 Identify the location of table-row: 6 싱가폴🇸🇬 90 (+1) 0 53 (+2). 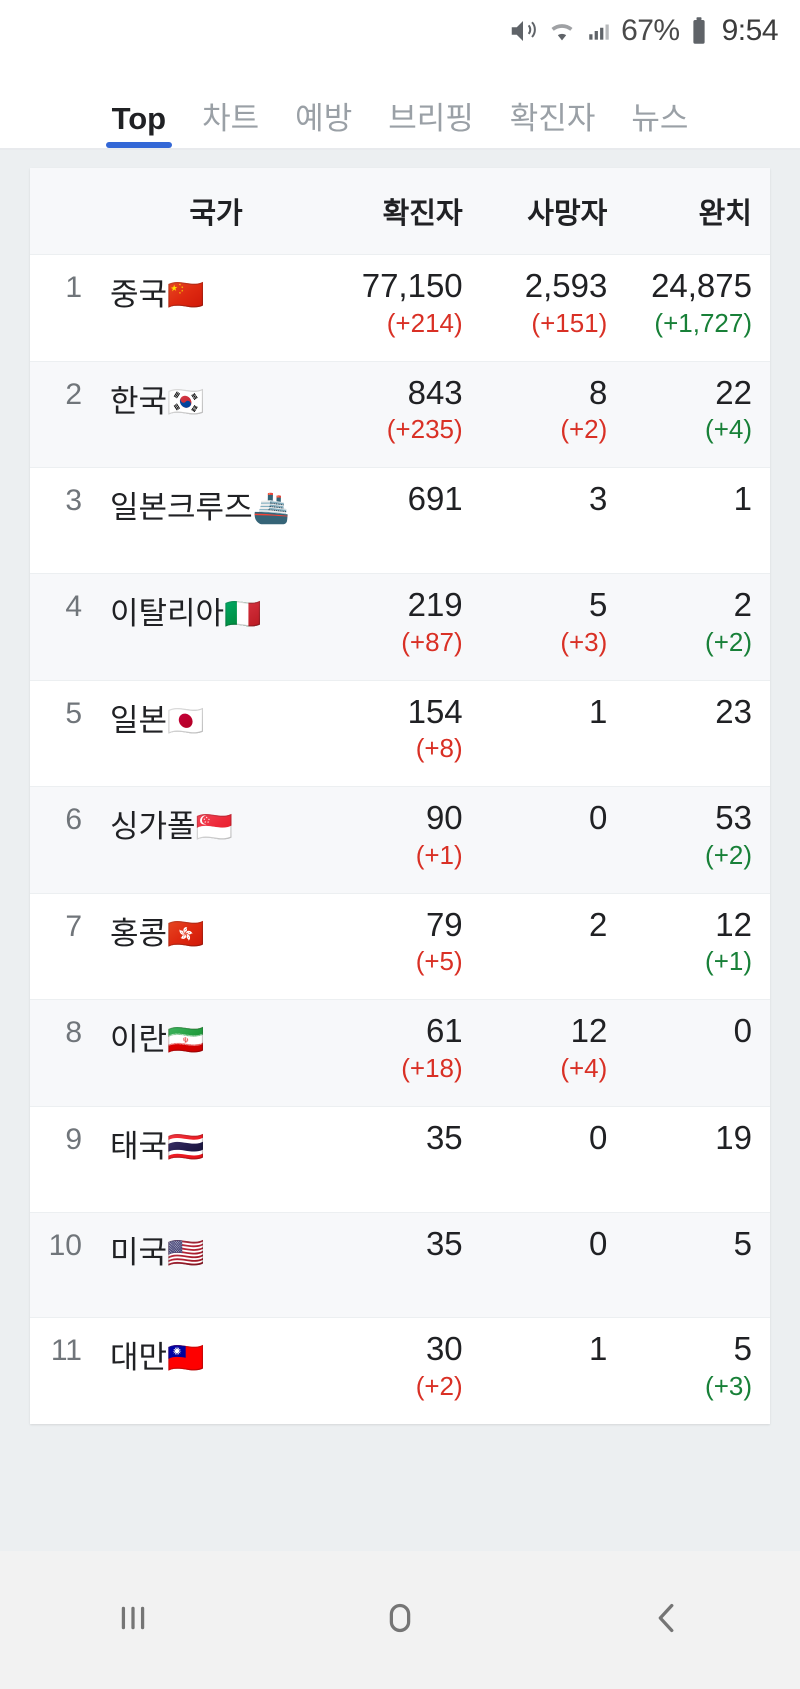
(400, 840).